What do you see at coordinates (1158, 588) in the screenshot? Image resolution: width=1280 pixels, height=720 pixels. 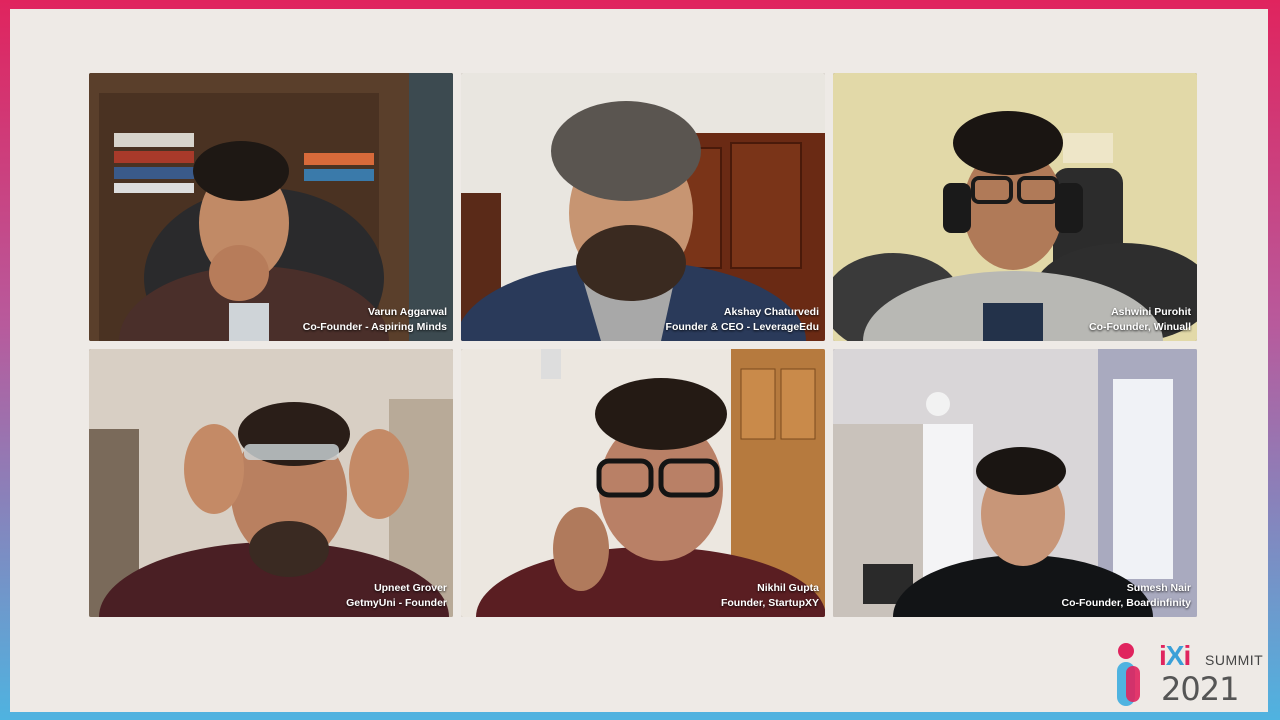 I see `participant-name: Sumesh Nair` at bounding box center [1158, 588].